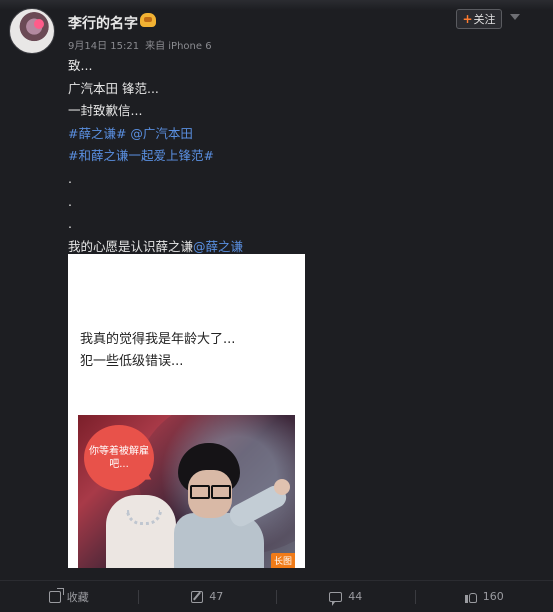 The image size is (553, 612). I want to click on woman-figure, so click(141, 531).